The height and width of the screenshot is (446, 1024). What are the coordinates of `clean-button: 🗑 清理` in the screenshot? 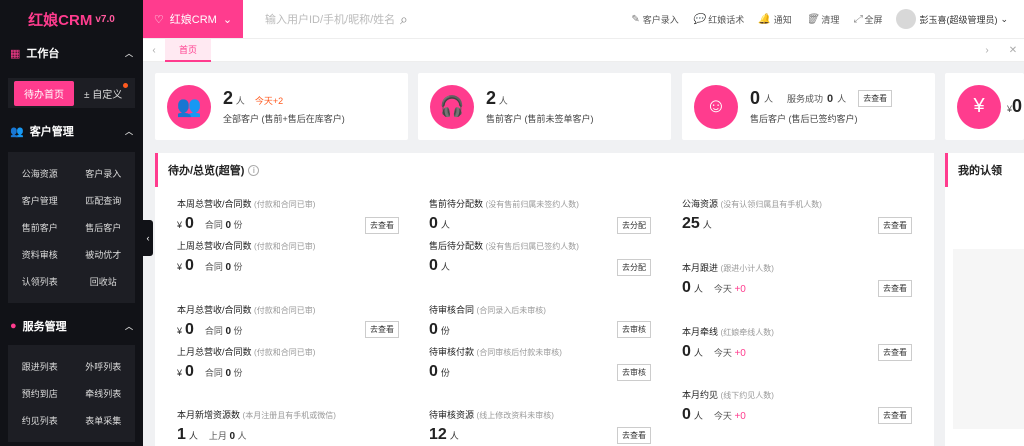 It's located at (823, 19).